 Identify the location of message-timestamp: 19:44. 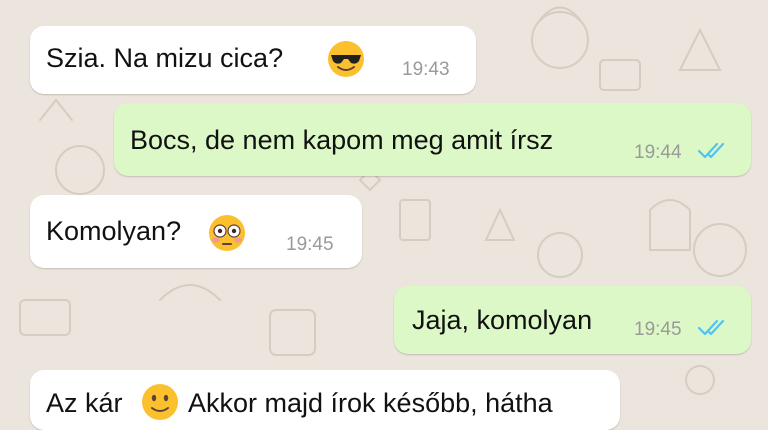
(658, 152).